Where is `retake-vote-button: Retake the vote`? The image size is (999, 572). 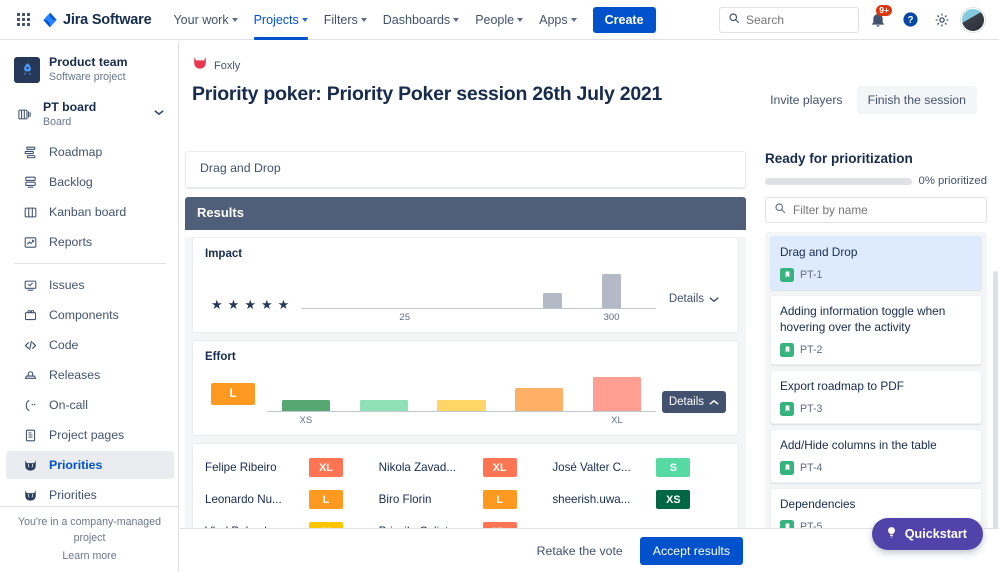
retake-vote-button: Retake the vote is located at coordinates (580, 551).